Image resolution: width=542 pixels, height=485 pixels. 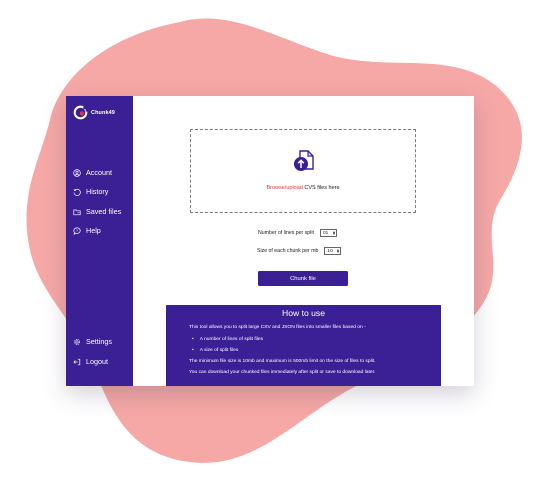 I want to click on history-icon, so click(x=77, y=192).